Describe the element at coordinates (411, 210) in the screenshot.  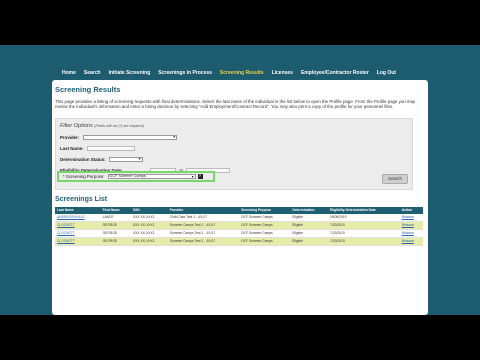
I see `column-header-action: Action` at that location.